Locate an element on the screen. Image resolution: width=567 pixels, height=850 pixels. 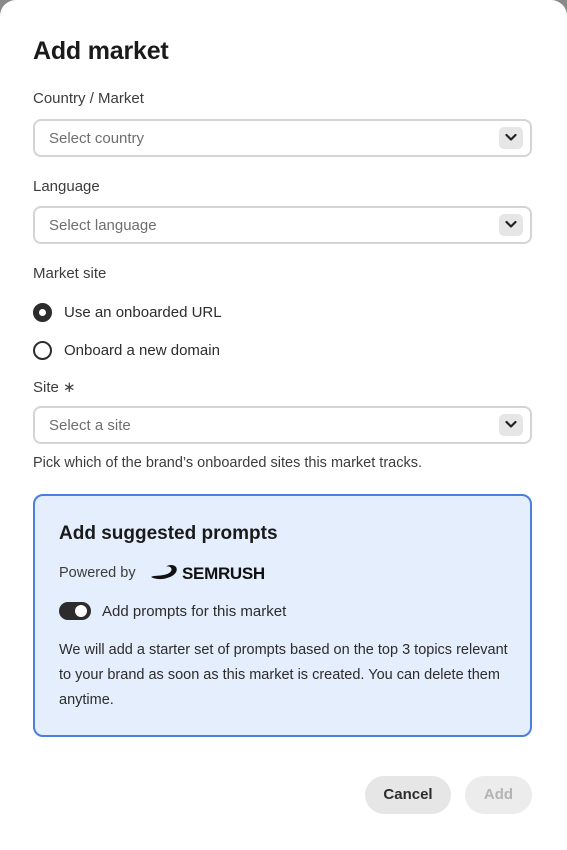
dialog-title: Add market is located at coordinates (101, 51).